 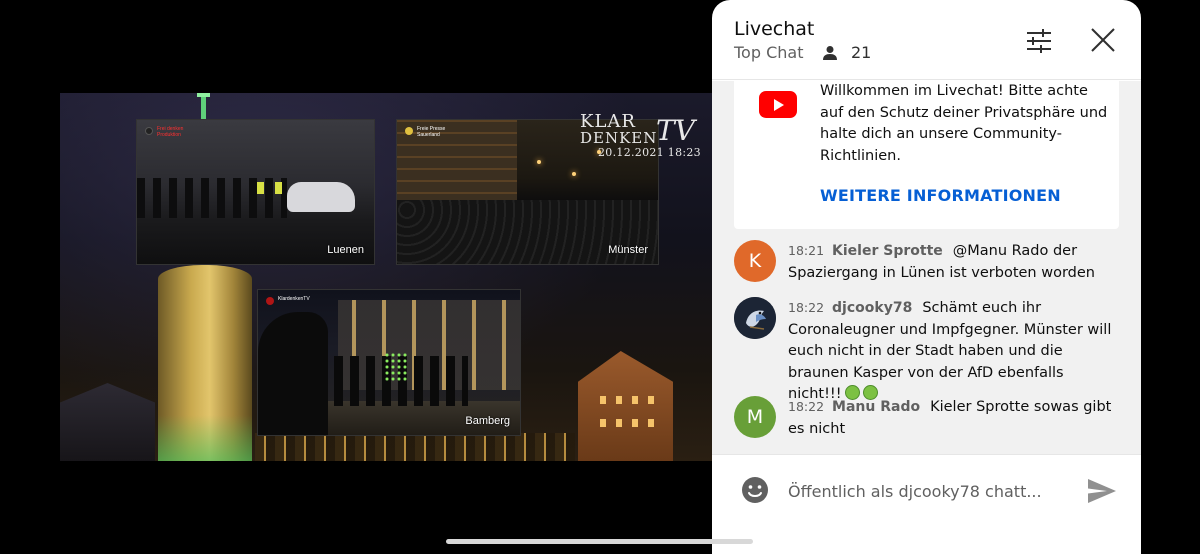 I want to click on chat-settings-button, so click(x=1039, y=41).